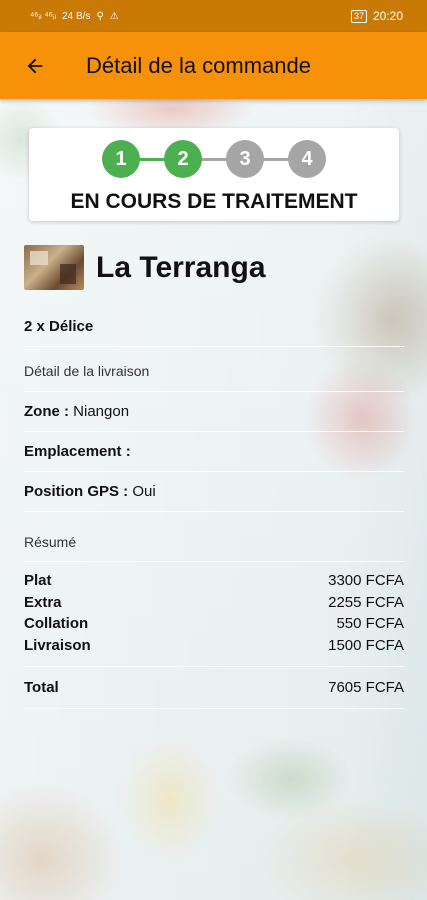  I want to click on summary-value: 550 FCFA, so click(370, 623).